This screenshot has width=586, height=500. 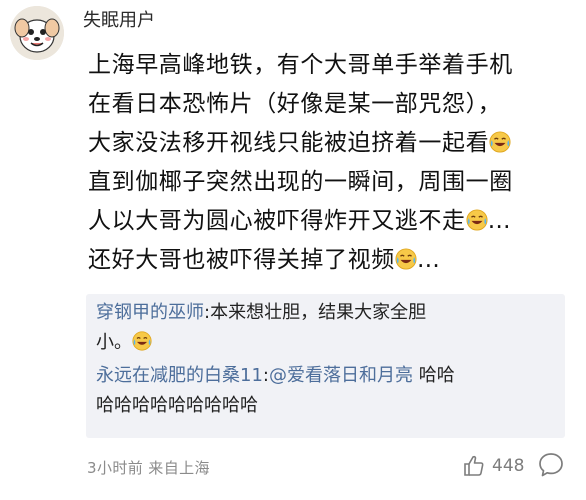 What do you see at coordinates (179, 375) in the screenshot?
I see `reply-author: 永远在减肥的白桑11` at bounding box center [179, 375].